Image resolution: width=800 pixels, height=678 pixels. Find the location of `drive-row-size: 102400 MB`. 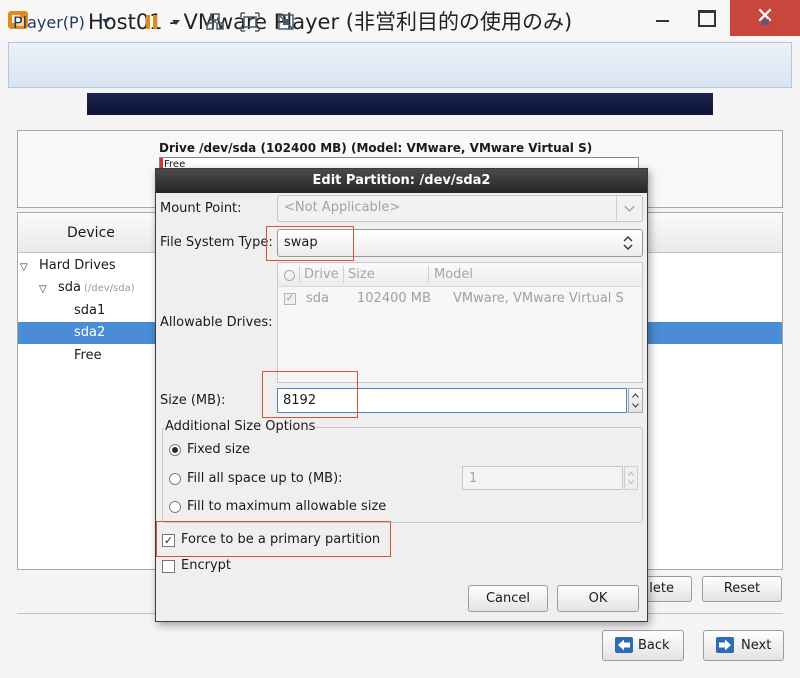

drive-row-size: 102400 MB is located at coordinates (394, 298).